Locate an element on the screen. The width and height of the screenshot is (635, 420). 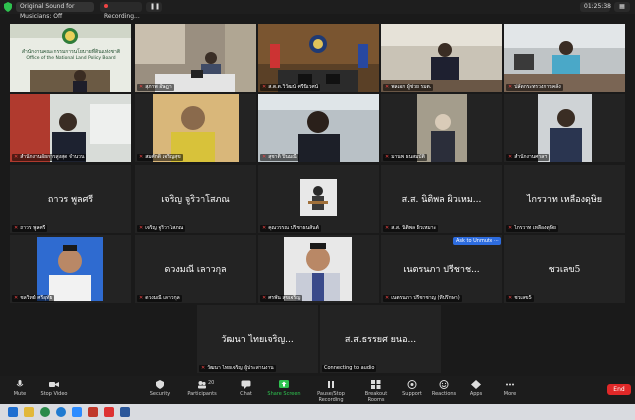
video-tile-9: ✕ มานพ ธนสมบัติ is located at coordinates (441, 128).